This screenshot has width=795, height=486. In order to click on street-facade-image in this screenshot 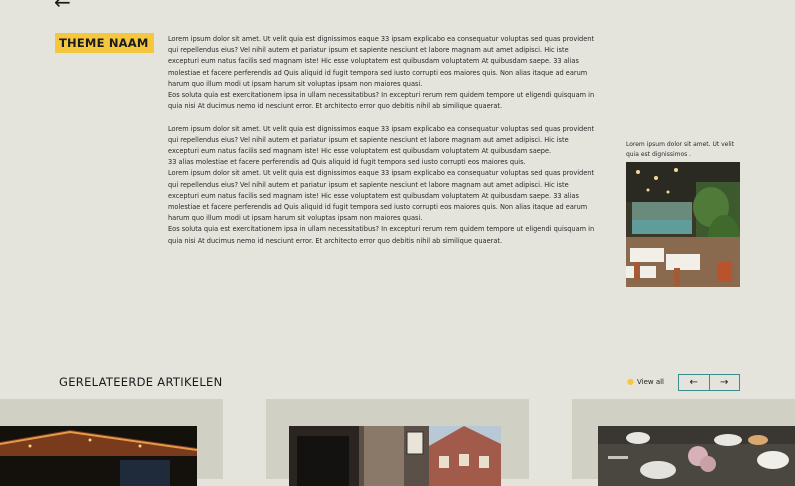, I will do `click(395, 456)`.